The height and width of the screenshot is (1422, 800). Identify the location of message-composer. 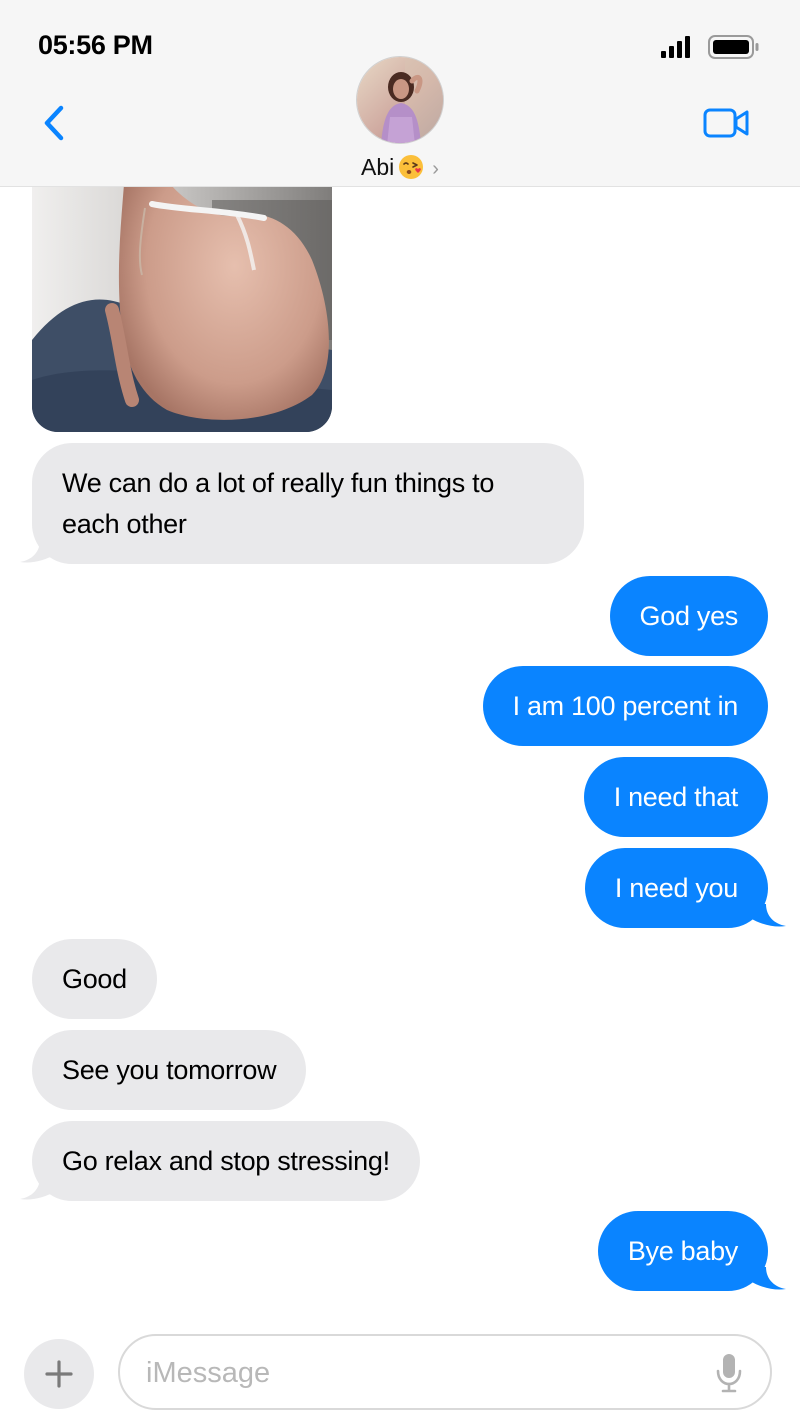
(400, 1370).